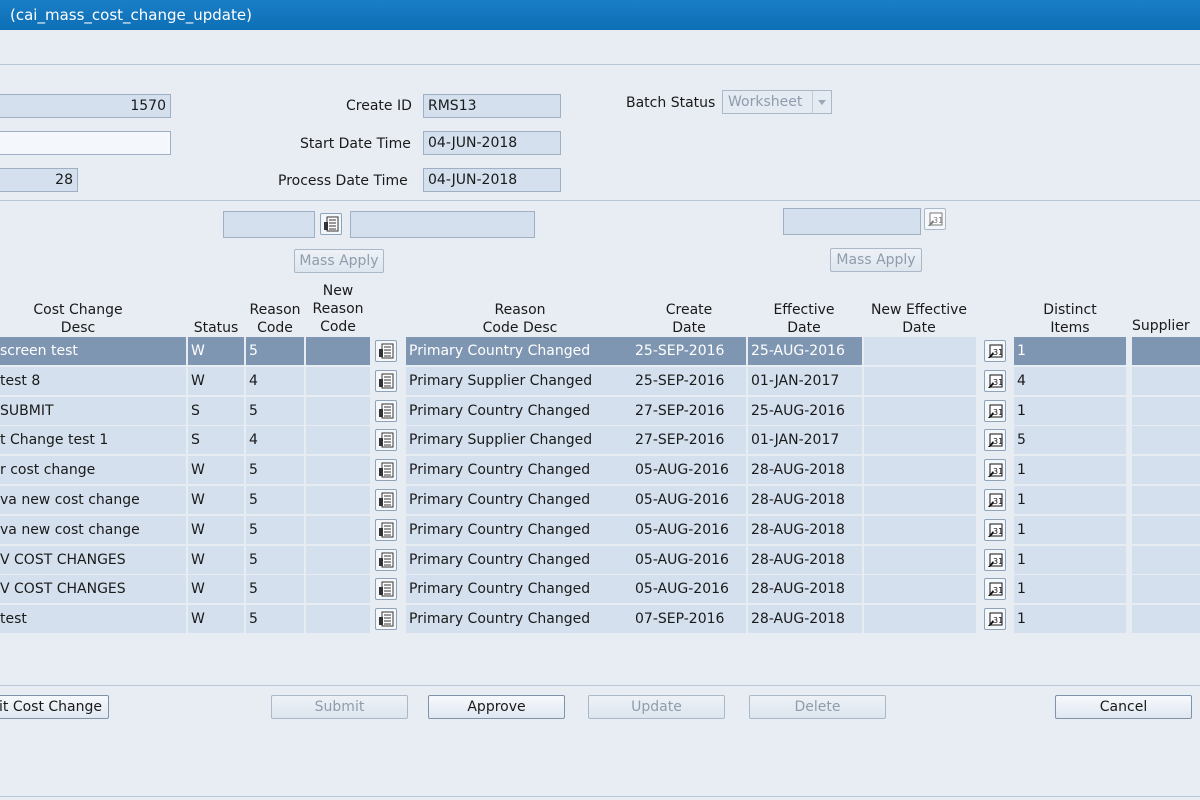  What do you see at coordinates (1070, 440) in the screenshot?
I see `cell-distinct-items: 5` at bounding box center [1070, 440].